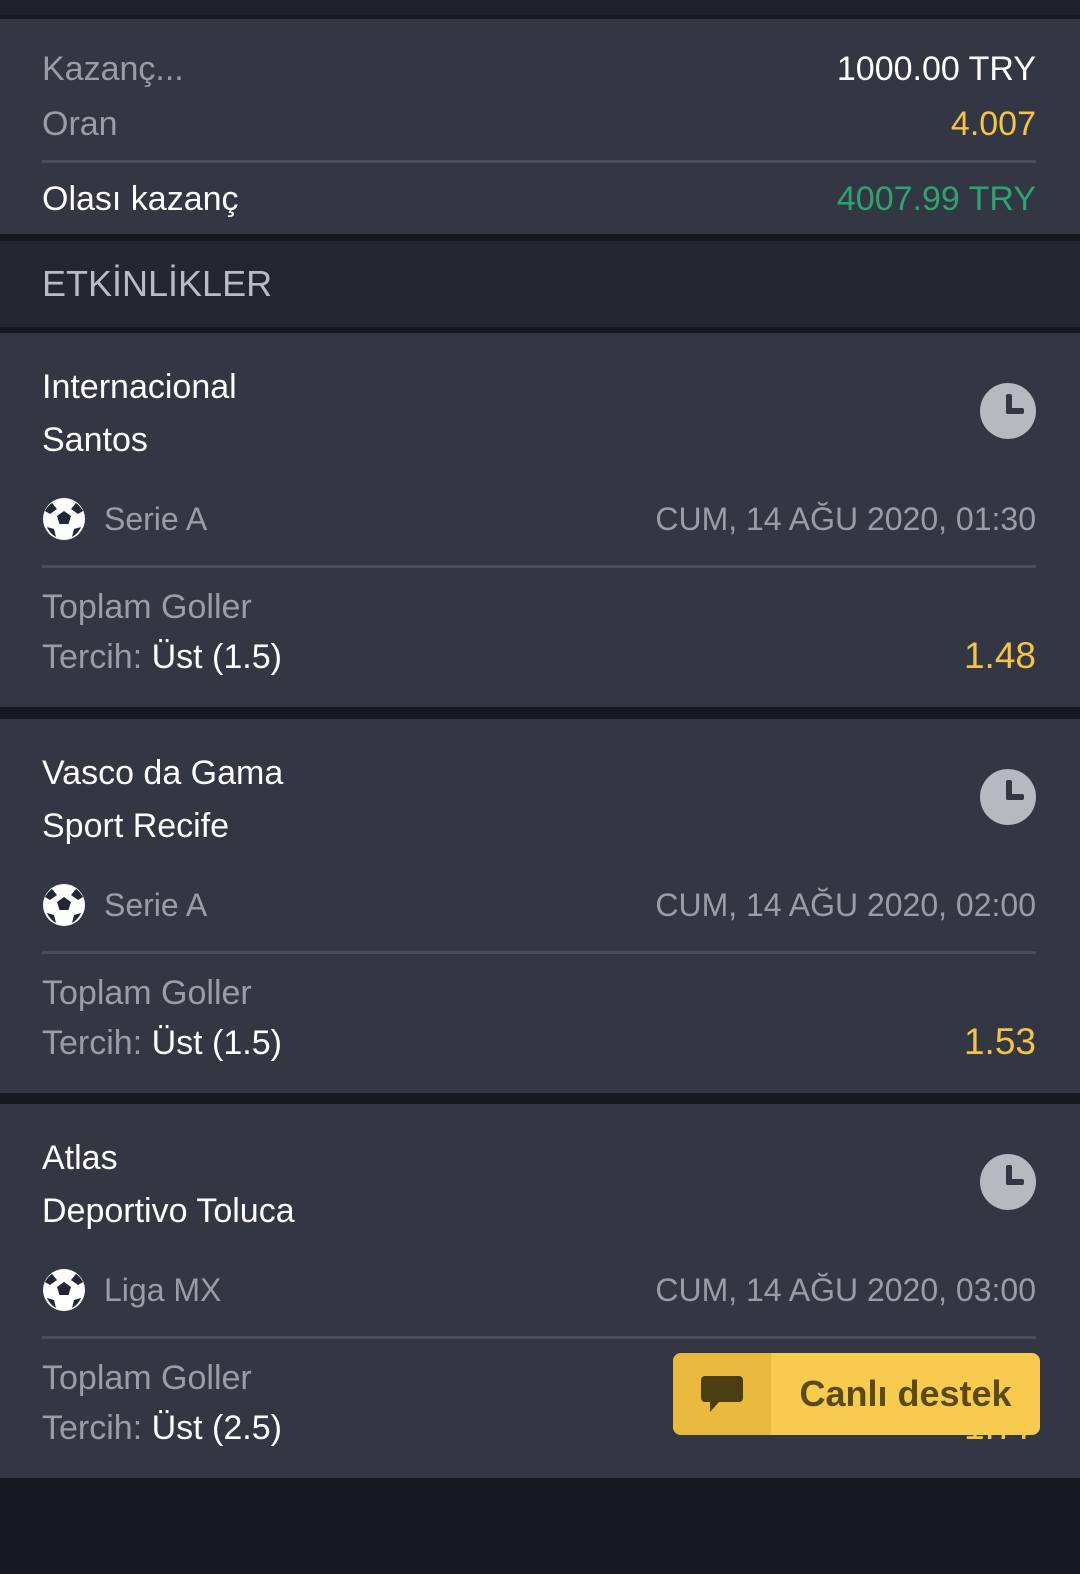  I want to click on potential-win-label: Olası kazanç, so click(140, 198).